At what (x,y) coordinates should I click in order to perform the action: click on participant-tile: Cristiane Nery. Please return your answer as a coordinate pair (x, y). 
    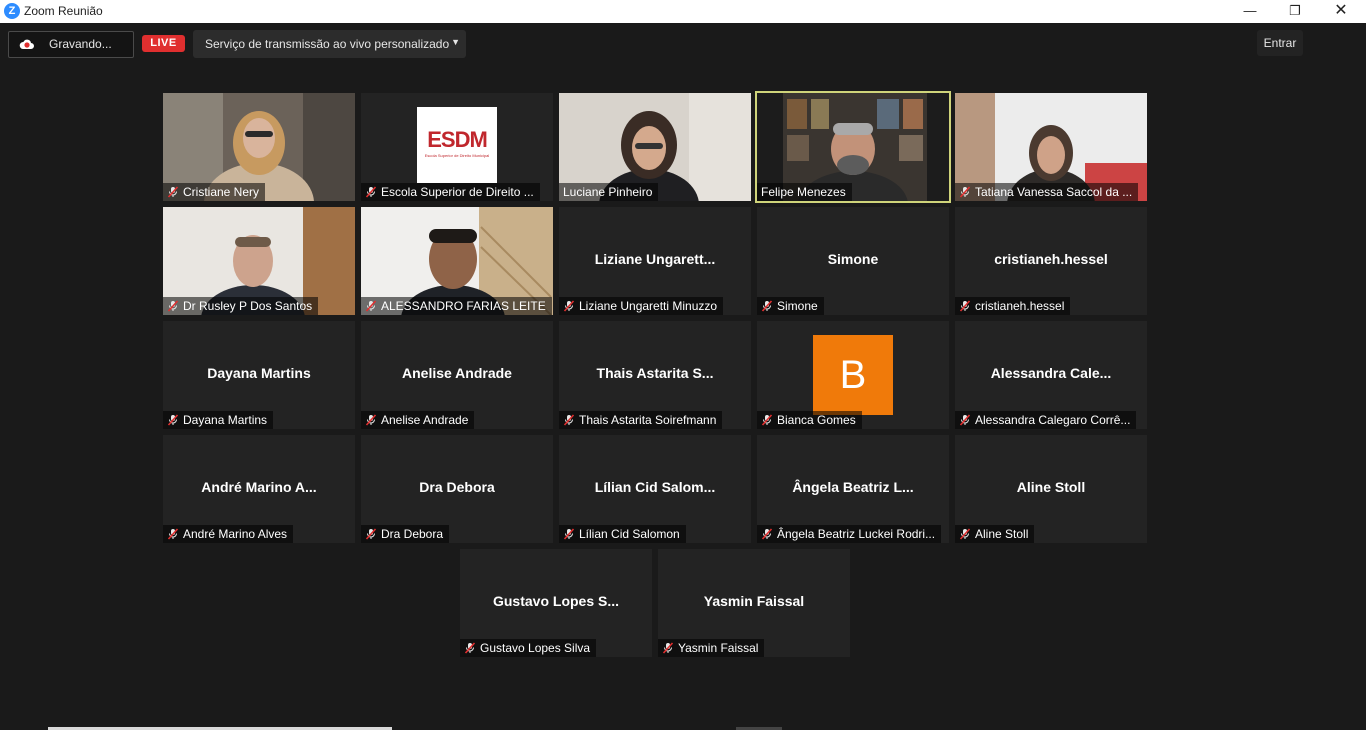
    Looking at the image, I should click on (259, 147).